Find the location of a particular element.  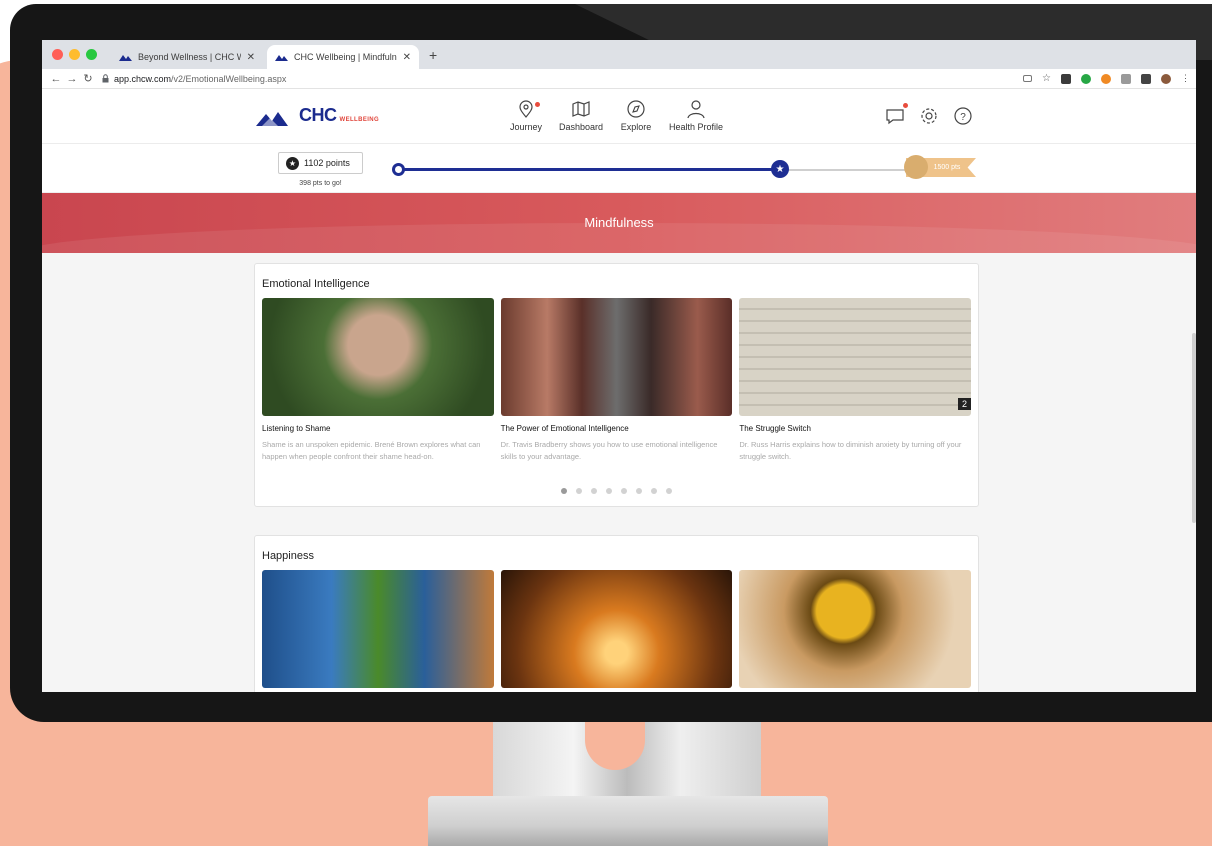

forward-icon: → is located at coordinates (72, 79).